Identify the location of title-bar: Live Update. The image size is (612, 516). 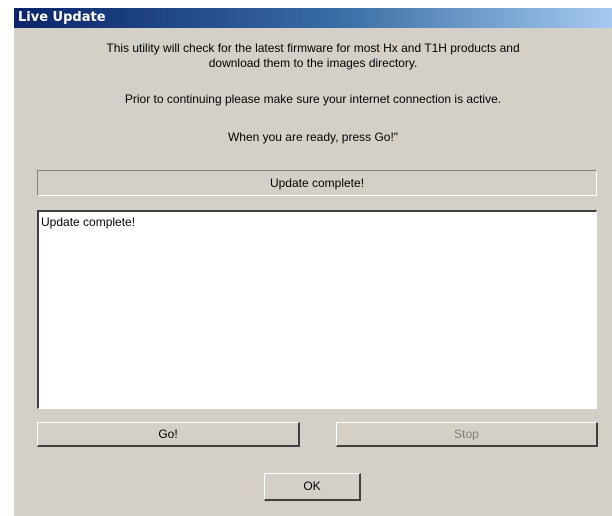
(313, 18).